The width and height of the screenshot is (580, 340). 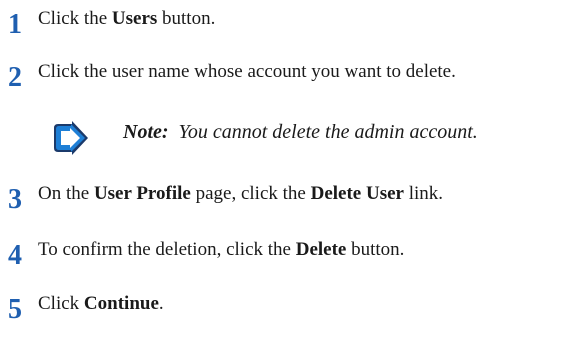 I want to click on note-label: Note:, so click(x=146, y=132).